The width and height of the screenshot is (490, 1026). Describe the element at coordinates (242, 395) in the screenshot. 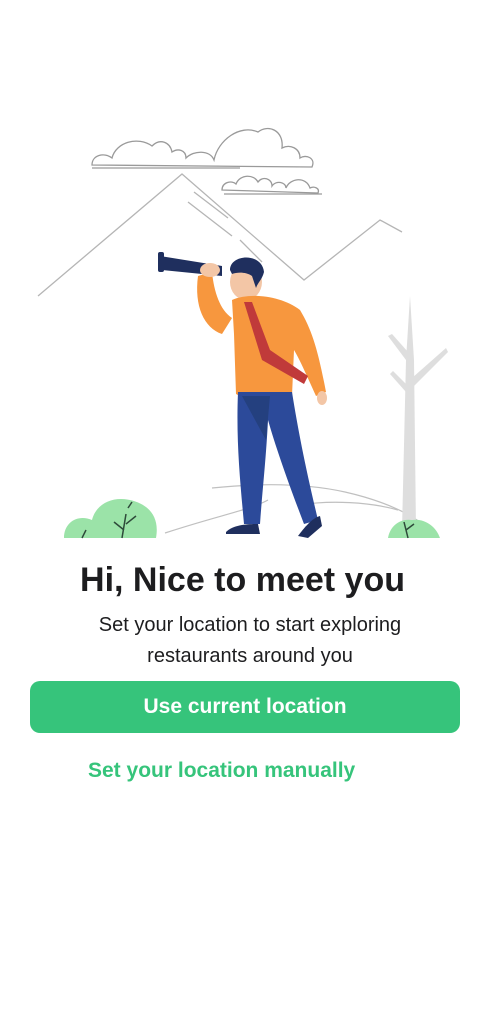

I see `man-with-telescope-icon` at that location.